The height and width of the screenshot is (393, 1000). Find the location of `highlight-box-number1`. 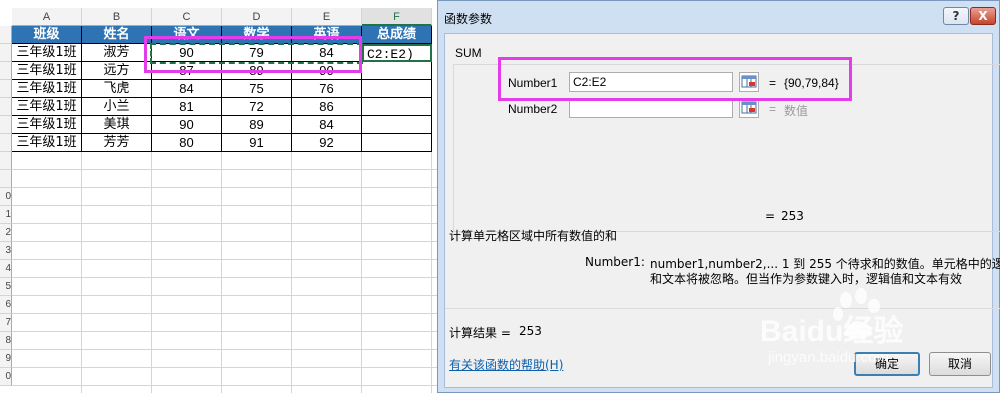

highlight-box-number1 is located at coordinates (675, 79).